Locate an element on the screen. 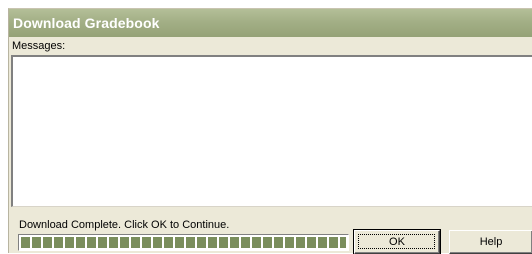 This screenshot has height=254, width=532. focus-rectangle is located at coordinates (396, 241).